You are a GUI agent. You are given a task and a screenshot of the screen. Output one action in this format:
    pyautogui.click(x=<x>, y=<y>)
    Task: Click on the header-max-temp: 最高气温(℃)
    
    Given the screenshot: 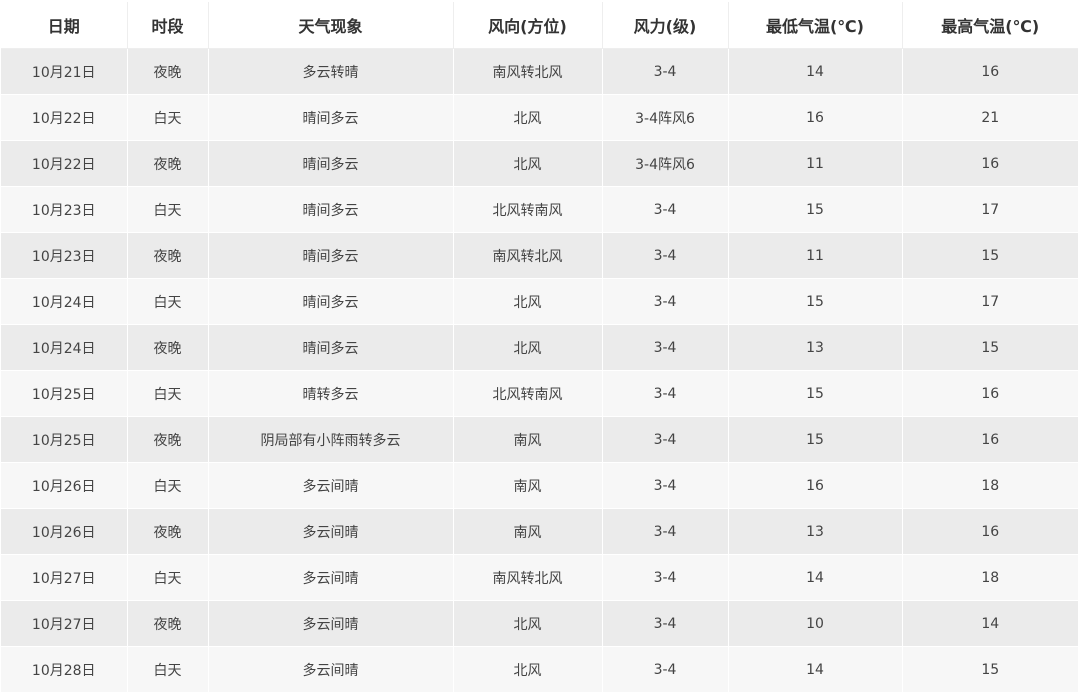 What is the action you would take?
    pyautogui.click(x=990, y=25)
    